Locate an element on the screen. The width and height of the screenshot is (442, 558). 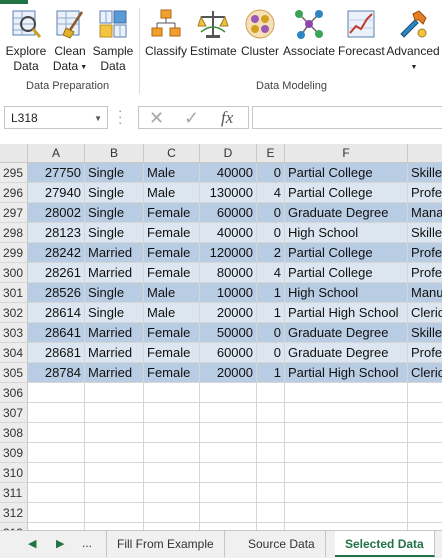
column-header-e: E is located at coordinates (271, 153).